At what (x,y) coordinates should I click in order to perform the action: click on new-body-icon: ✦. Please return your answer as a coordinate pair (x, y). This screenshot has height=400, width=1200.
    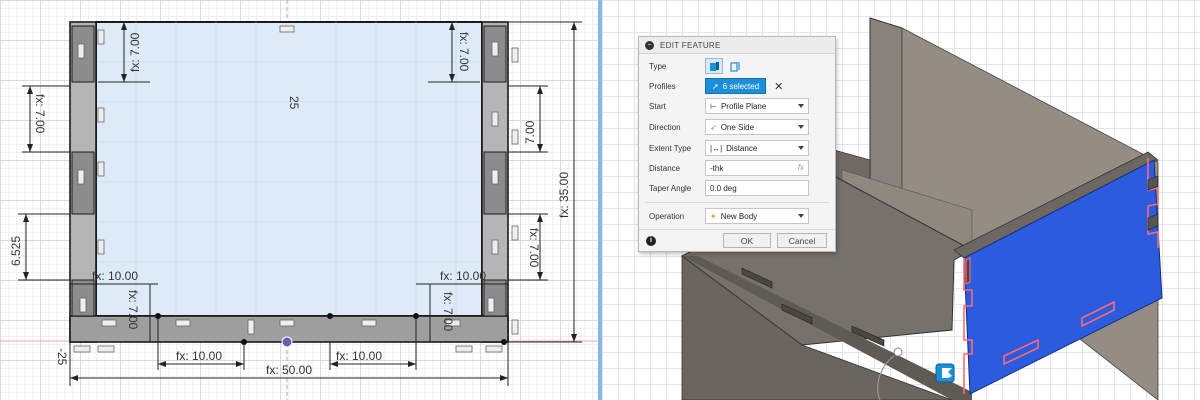
    Looking at the image, I should click on (713, 216).